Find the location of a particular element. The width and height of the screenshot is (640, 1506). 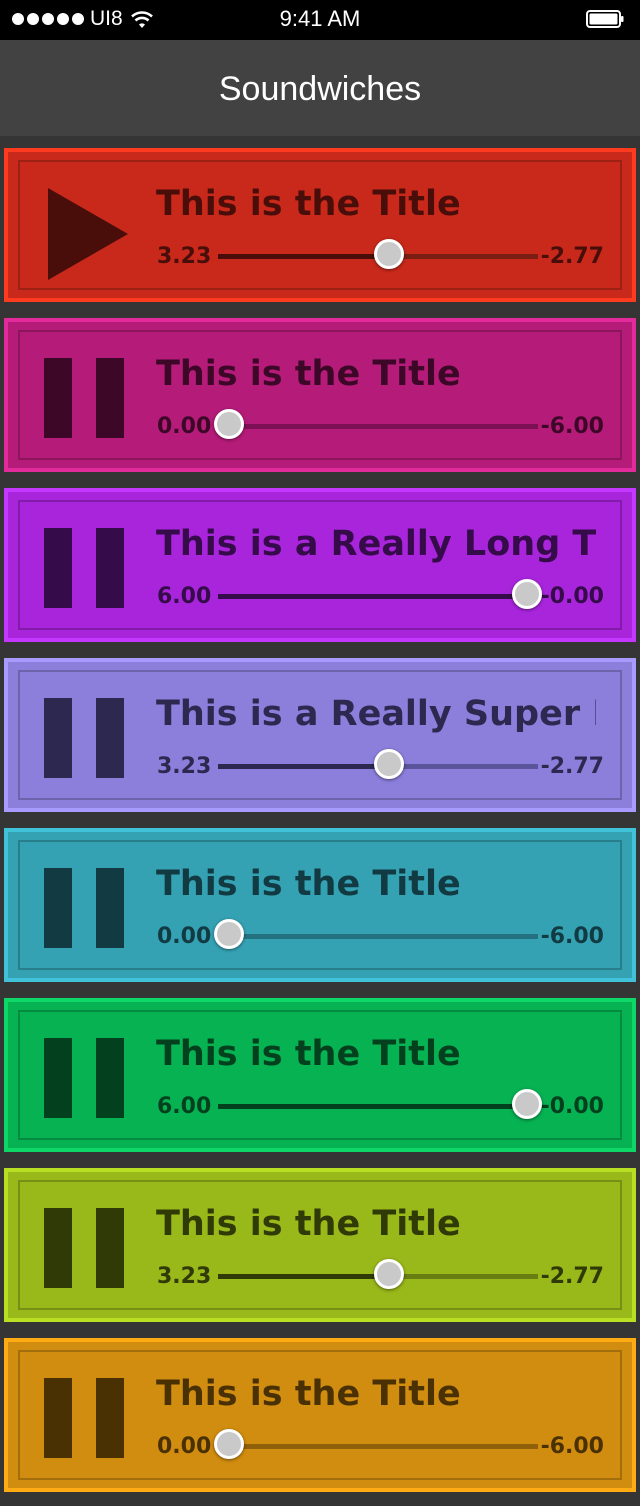

status-bar: UI8 9:41 AM is located at coordinates (320, 20).